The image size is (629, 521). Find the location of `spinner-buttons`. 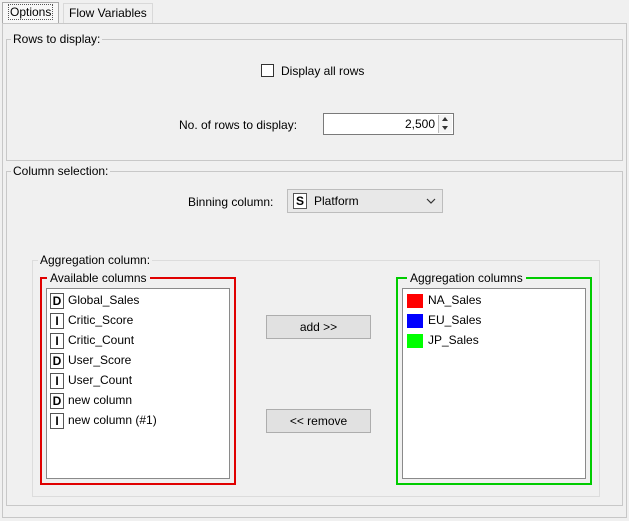

spinner-buttons is located at coordinates (445, 124).